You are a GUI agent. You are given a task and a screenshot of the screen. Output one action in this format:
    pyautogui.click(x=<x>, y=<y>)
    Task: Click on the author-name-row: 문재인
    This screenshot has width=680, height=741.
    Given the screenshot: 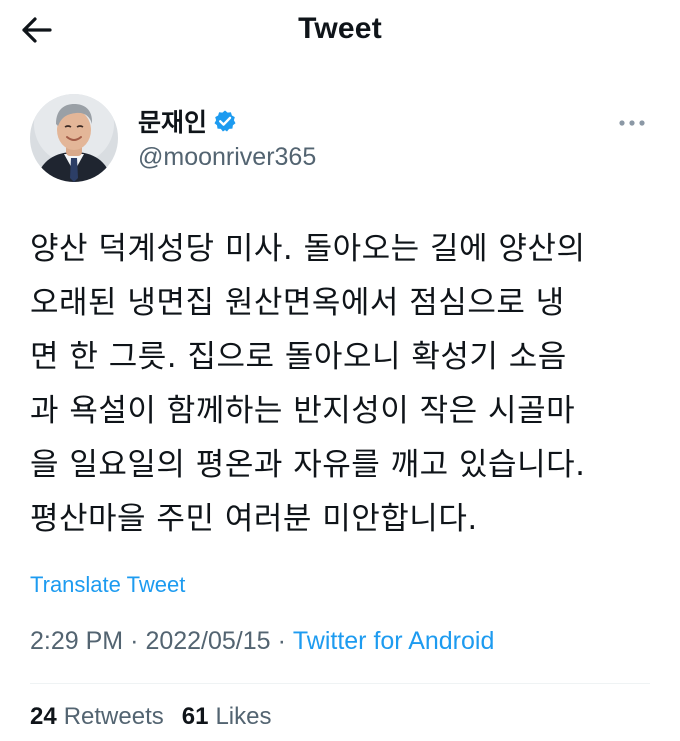 What is the action you would take?
    pyautogui.click(x=187, y=121)
    